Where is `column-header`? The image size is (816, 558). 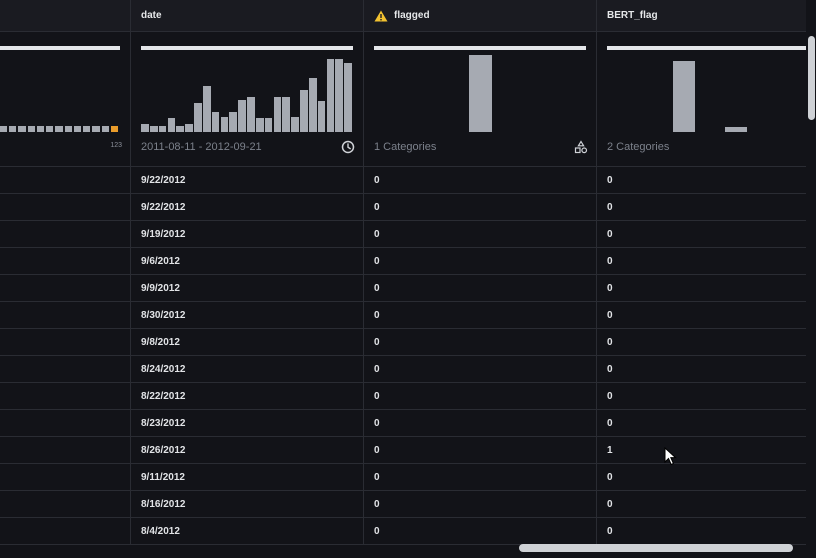
column-header is located at coordinates (65, 16).